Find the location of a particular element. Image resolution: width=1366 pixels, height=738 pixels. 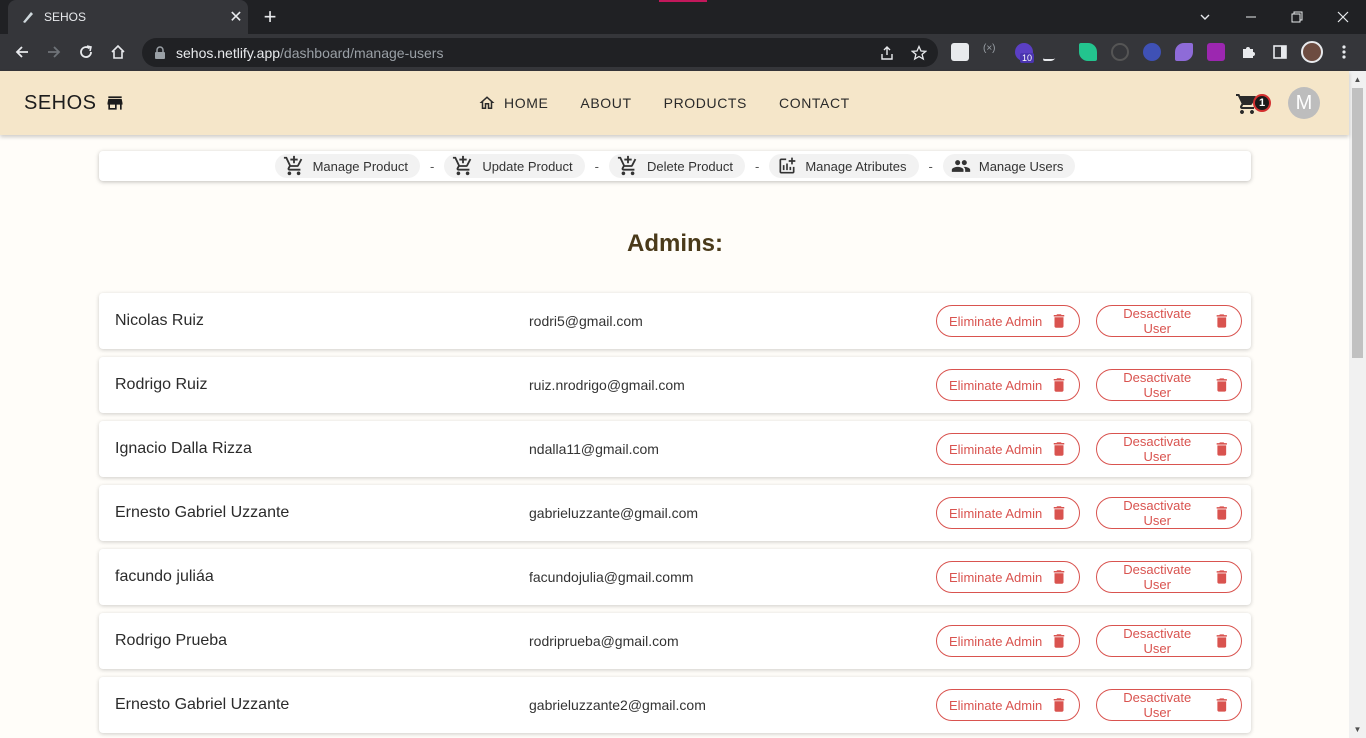

admin-email: ruiz.nrodrigo@gmail.com is located at coordinates (607, 385).